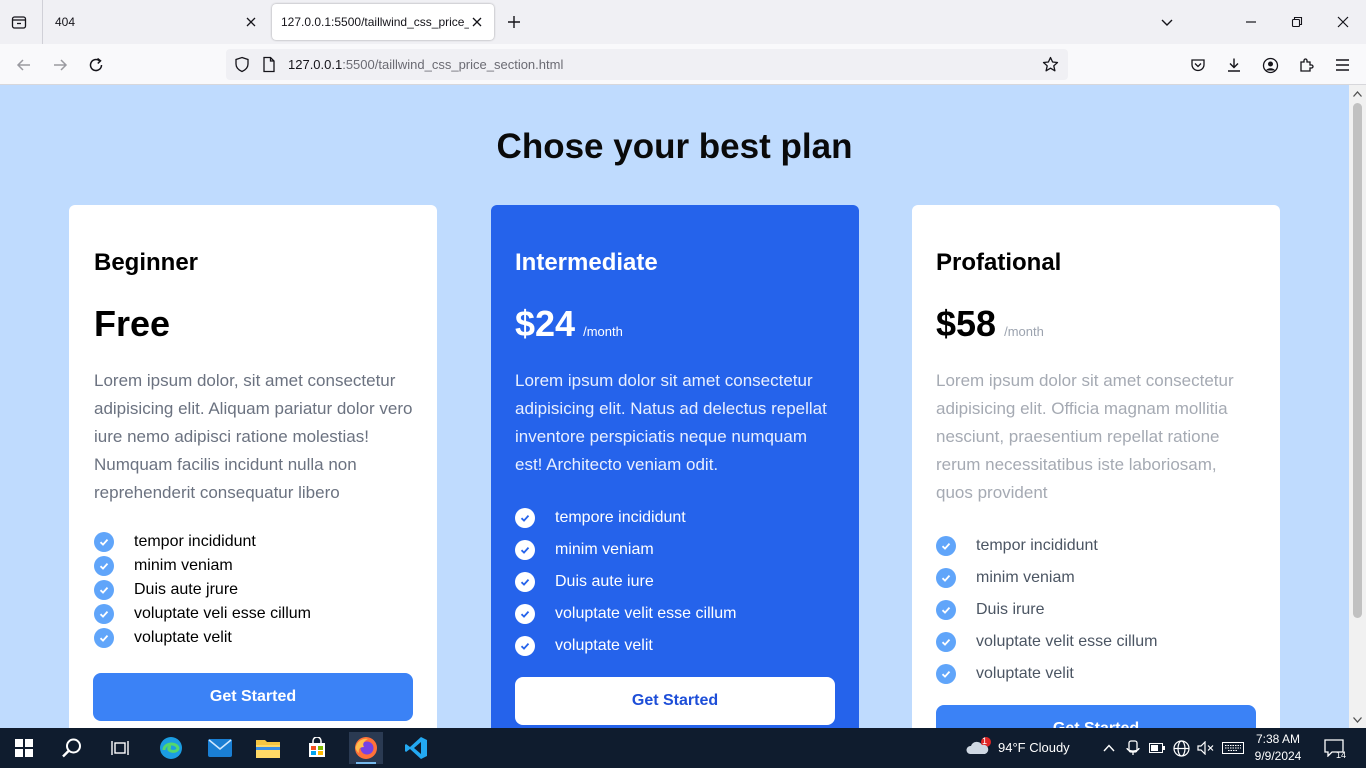  What do you see at coordinates (1306, 65) in the screenshot?
I see `extensions-icon` at bounding box center [1306, 65].